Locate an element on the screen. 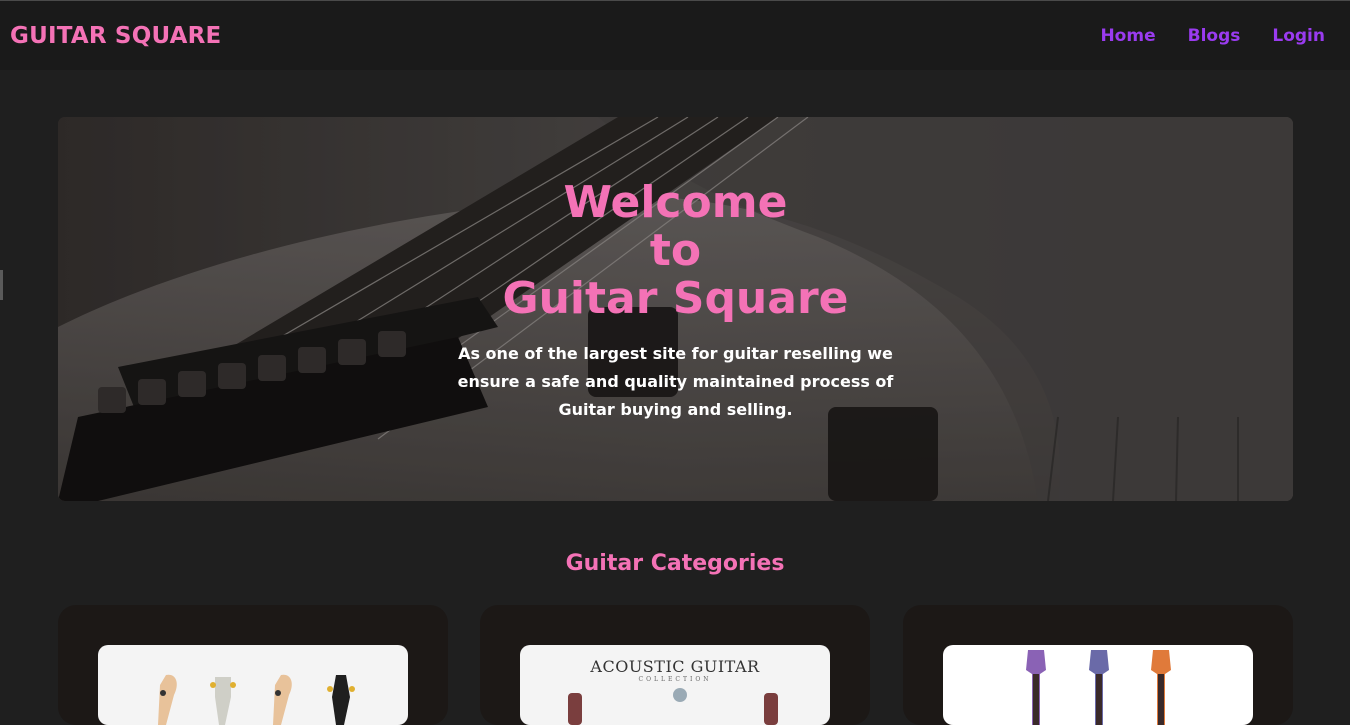 The image size is (1350, 725). nav-blogs-link: Blogs is located at coordinates (1214, 36).